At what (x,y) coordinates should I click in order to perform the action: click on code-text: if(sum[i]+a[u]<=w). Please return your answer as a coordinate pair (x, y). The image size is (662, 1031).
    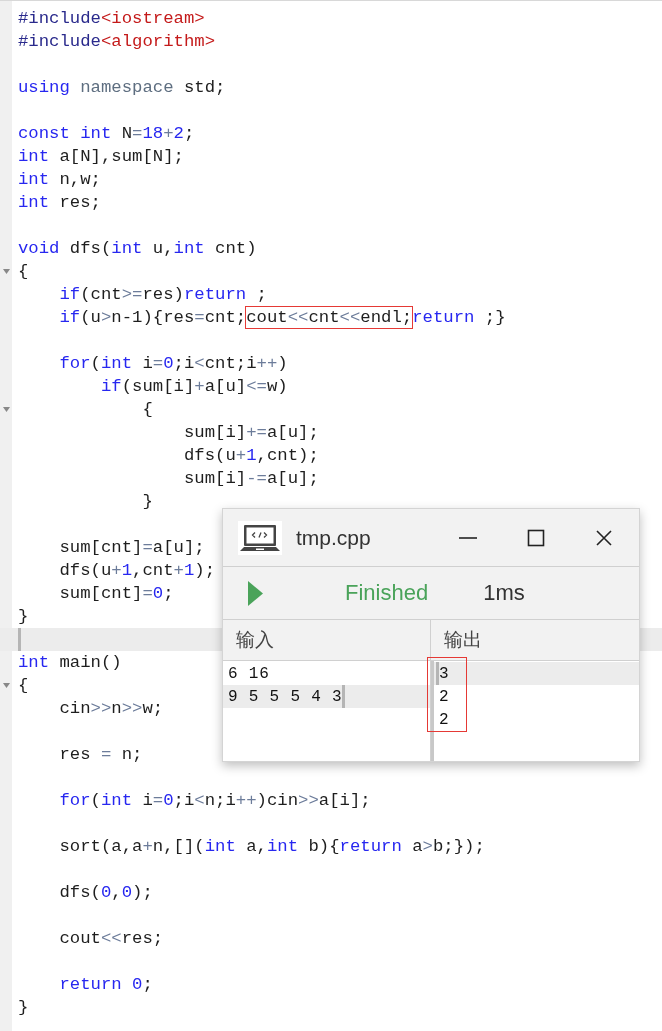
    Looking at the image, I should click on (193, 386).